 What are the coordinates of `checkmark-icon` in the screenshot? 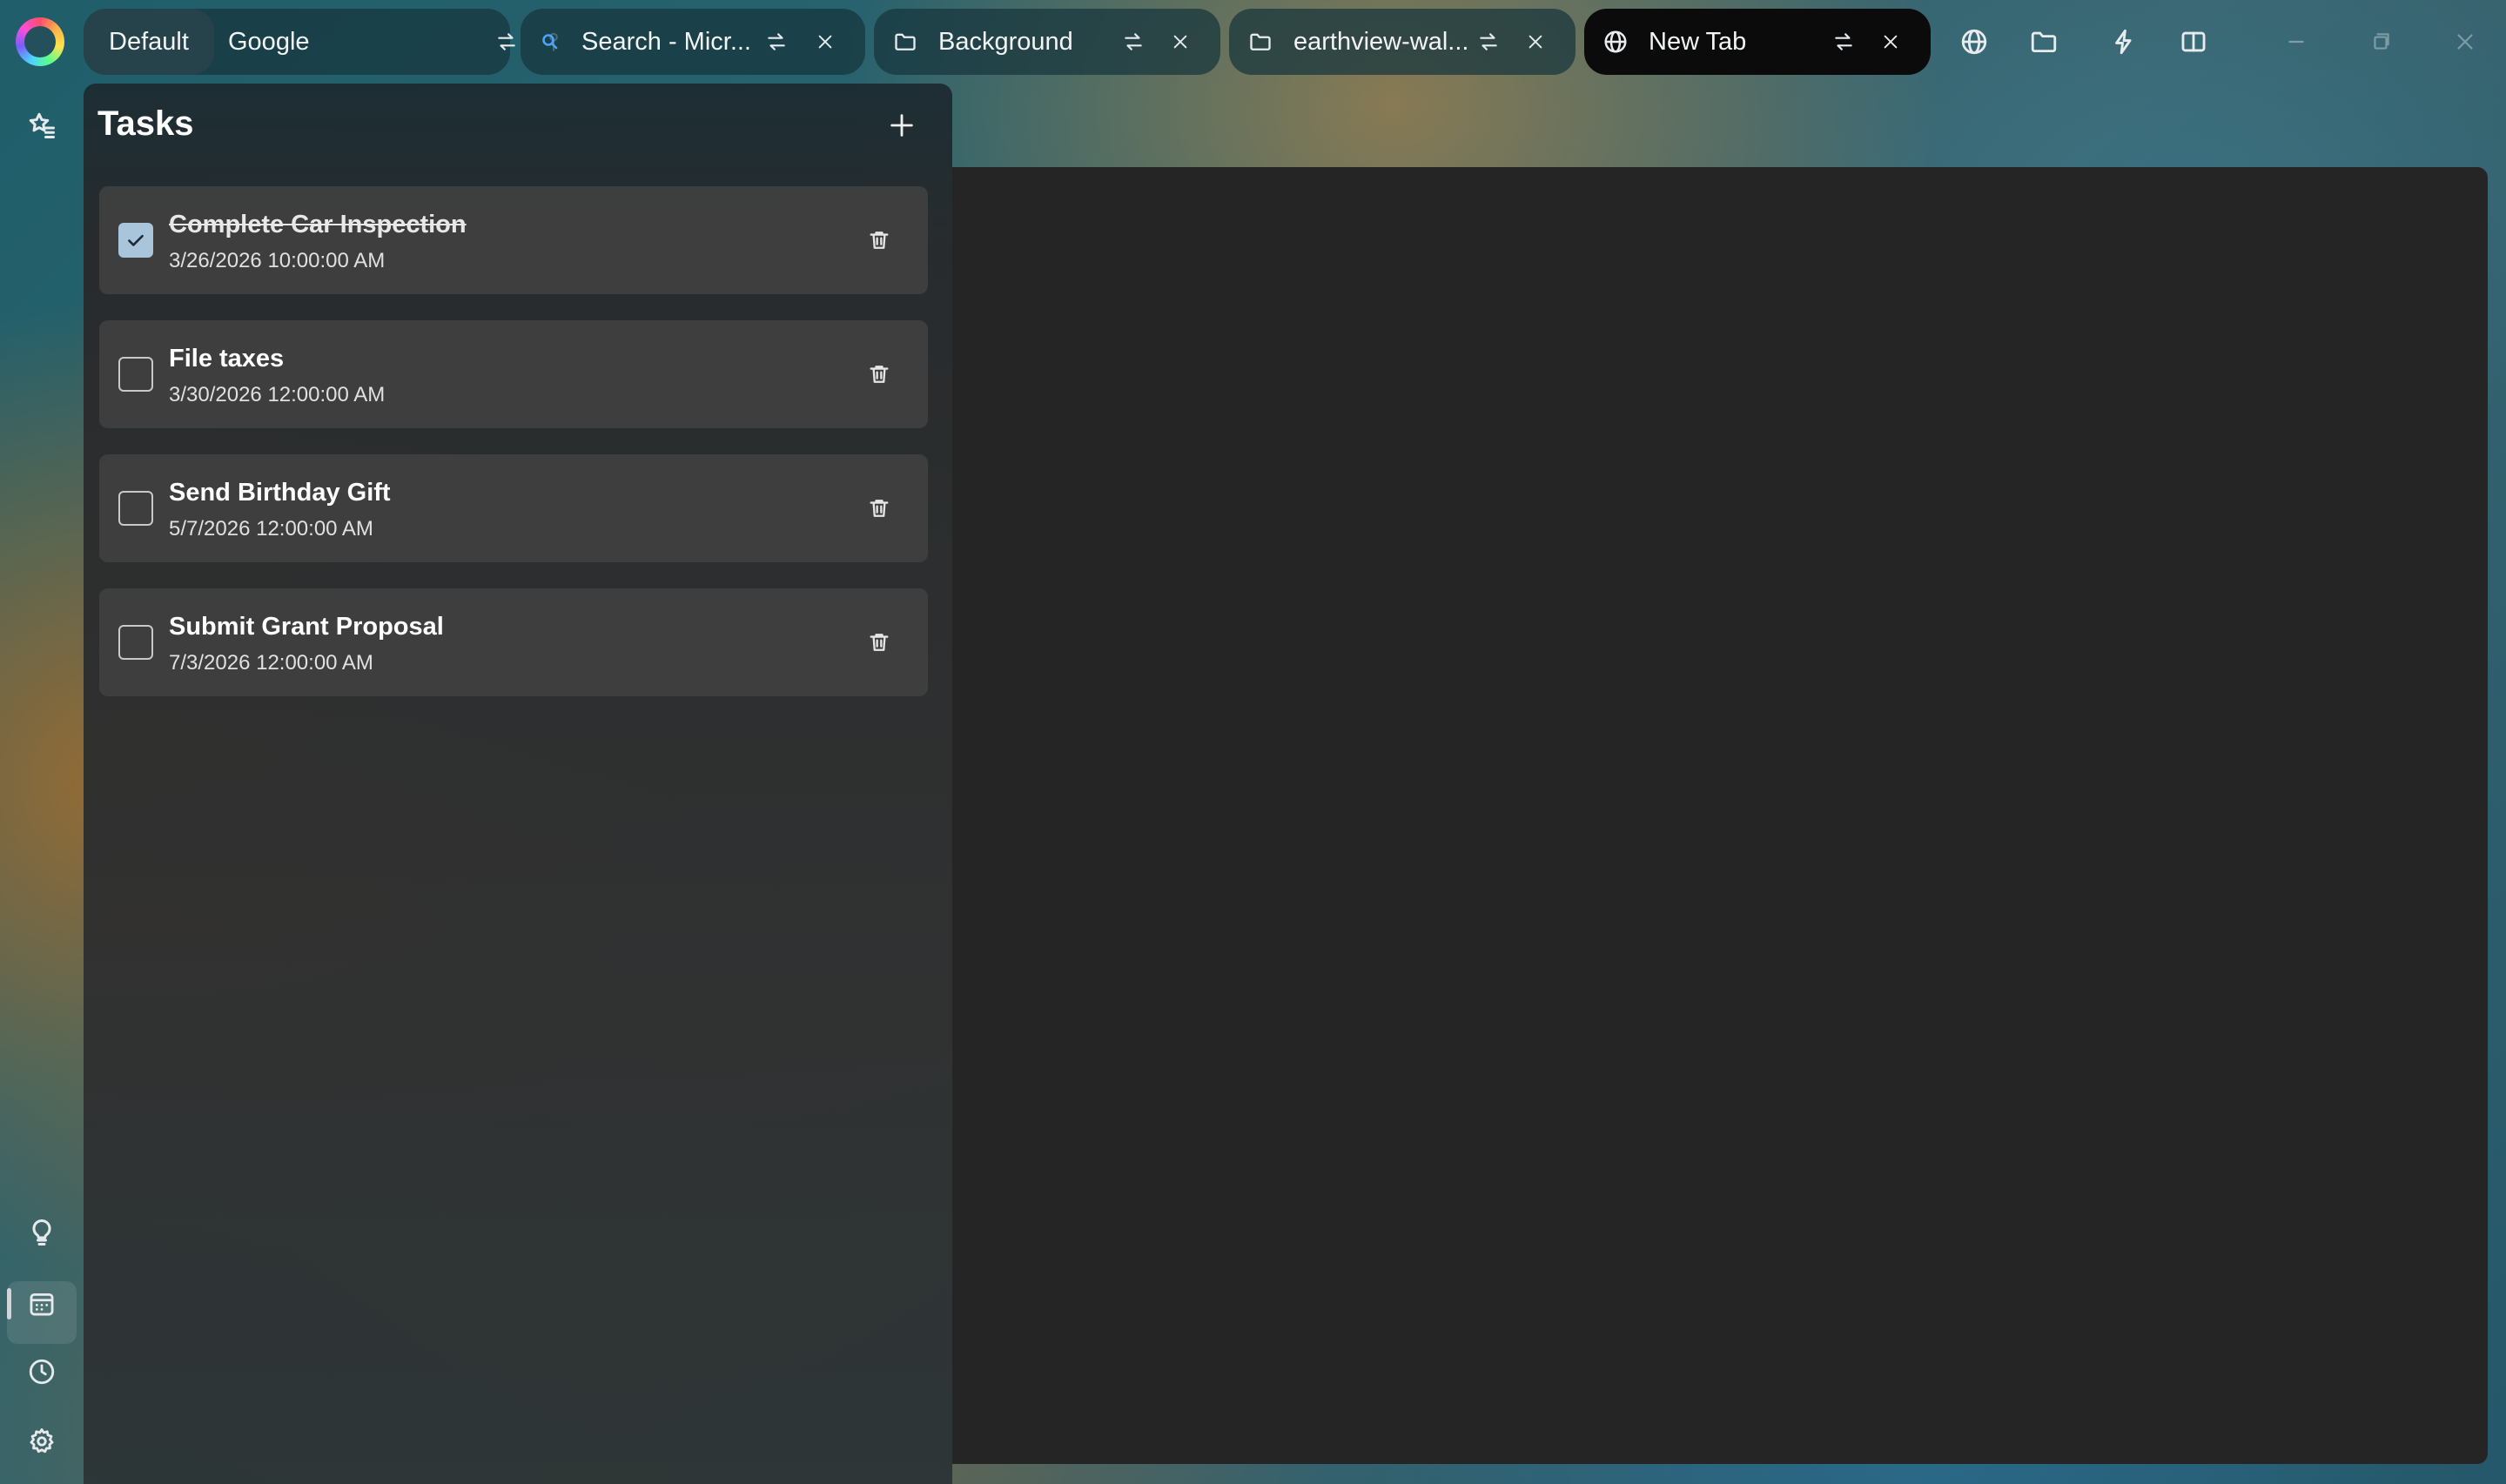 It's located at (136, 240).